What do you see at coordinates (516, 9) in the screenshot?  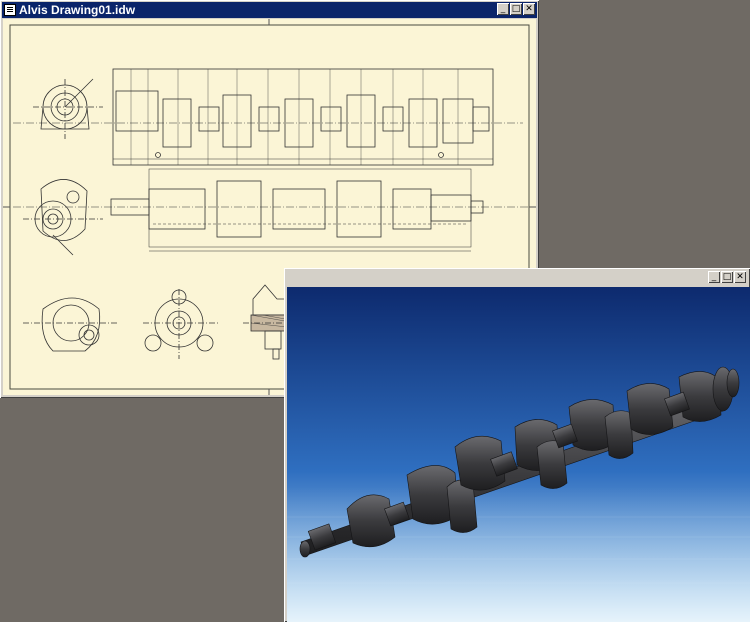 I see `maximize-button: □` at bounding box center [516, 9].